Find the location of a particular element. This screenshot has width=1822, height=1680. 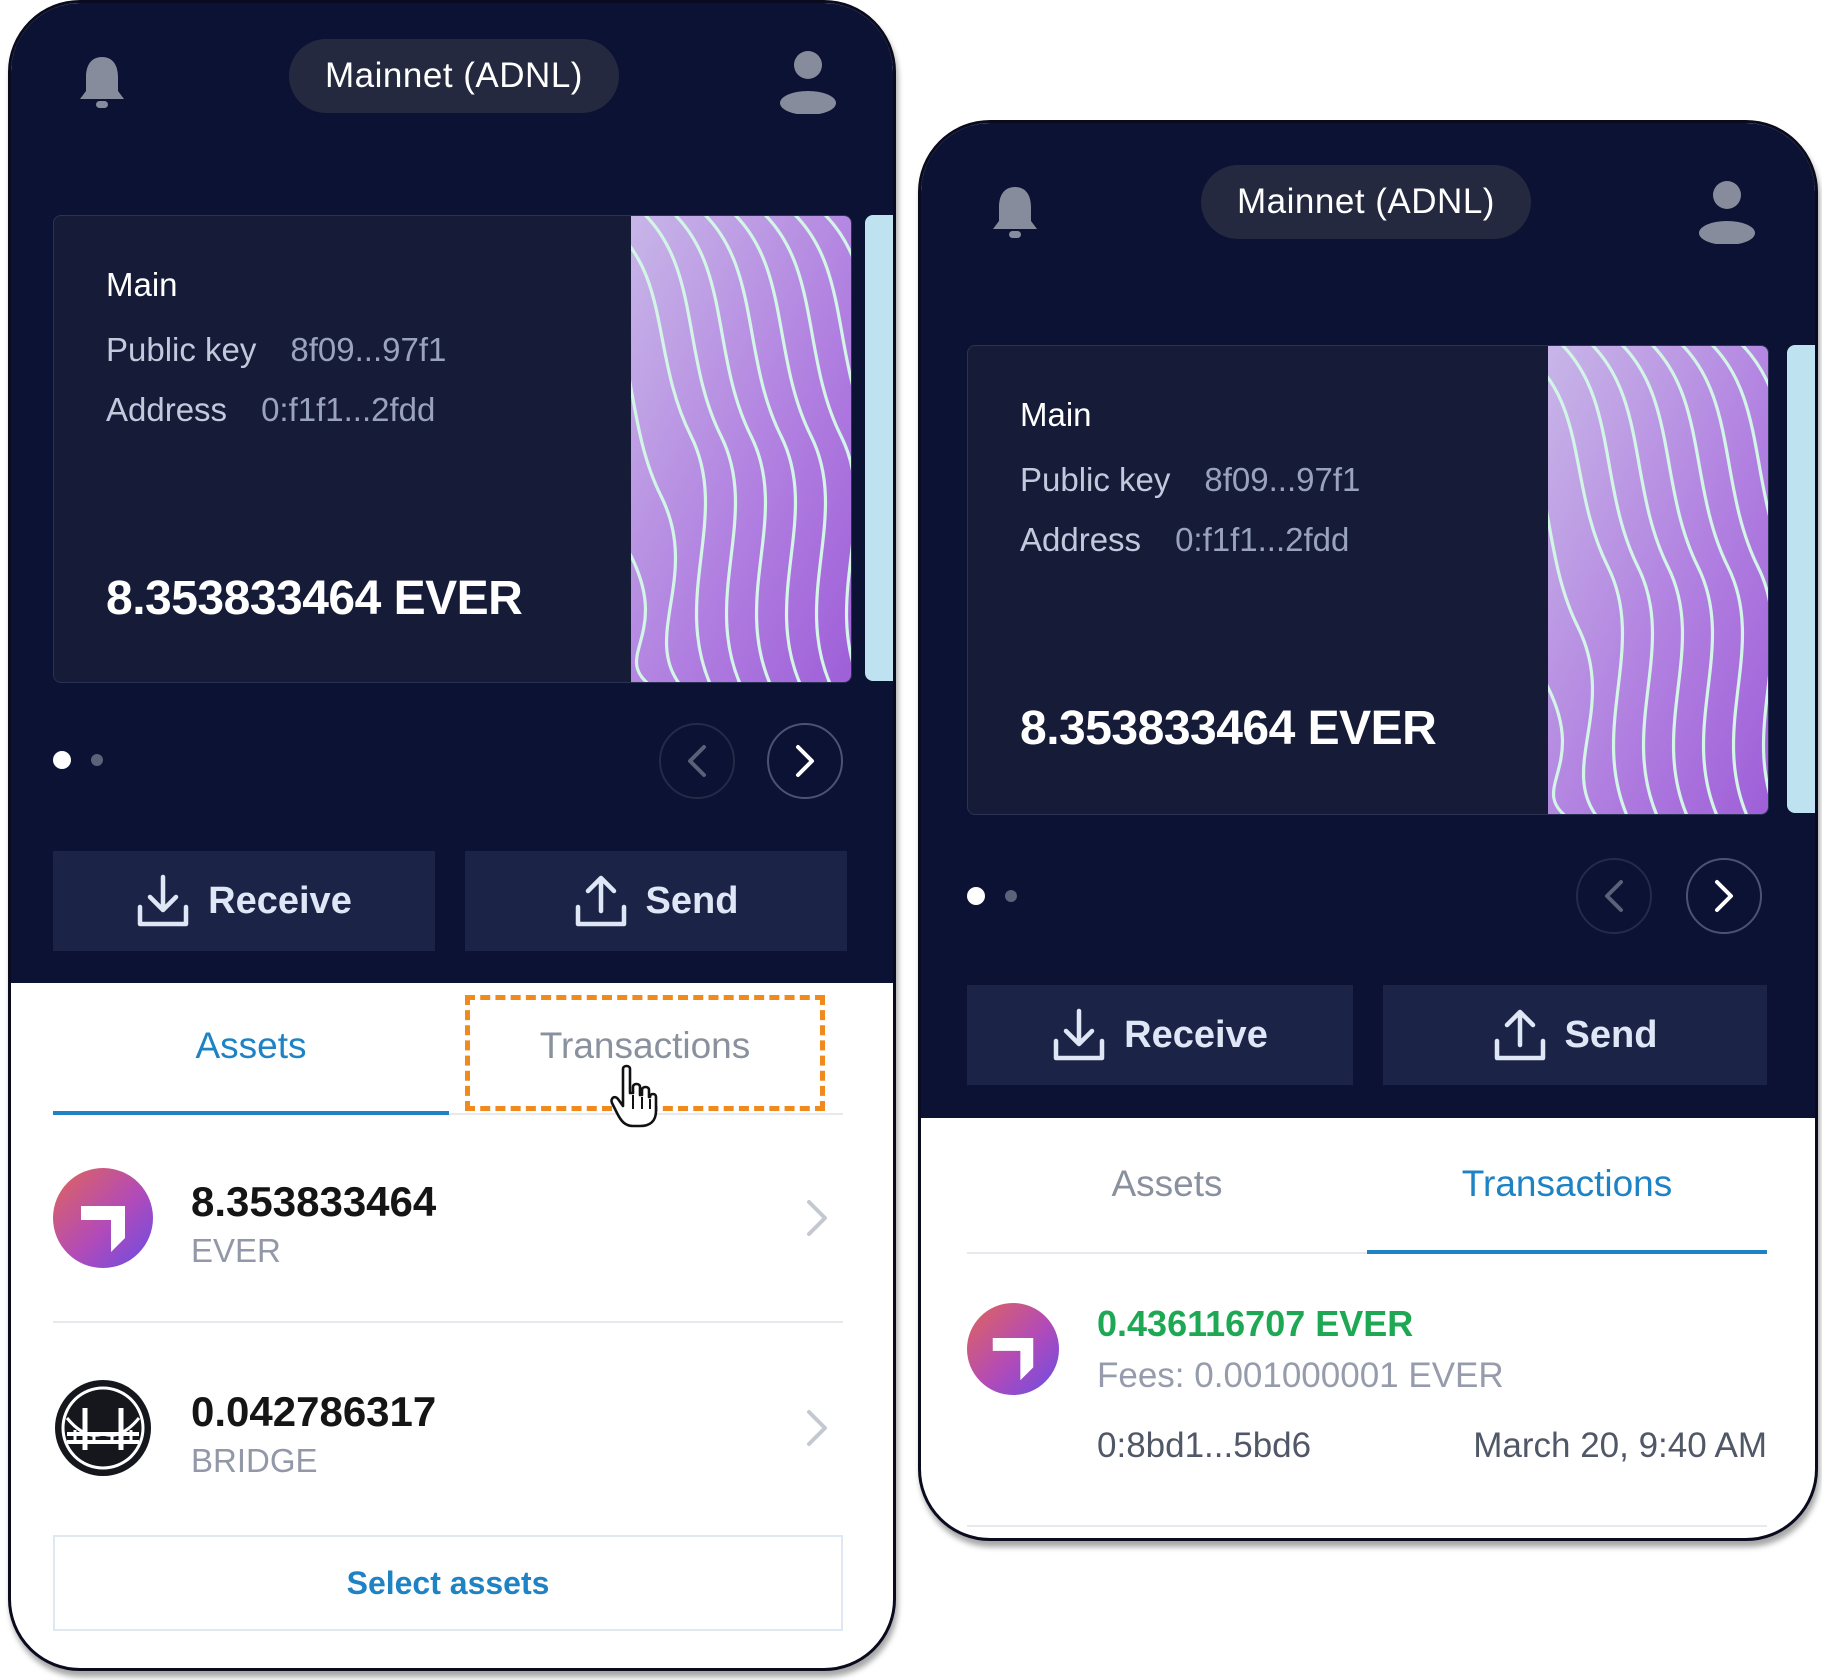

select-assets-button: Select assets is located at coordinates (448, 1583).